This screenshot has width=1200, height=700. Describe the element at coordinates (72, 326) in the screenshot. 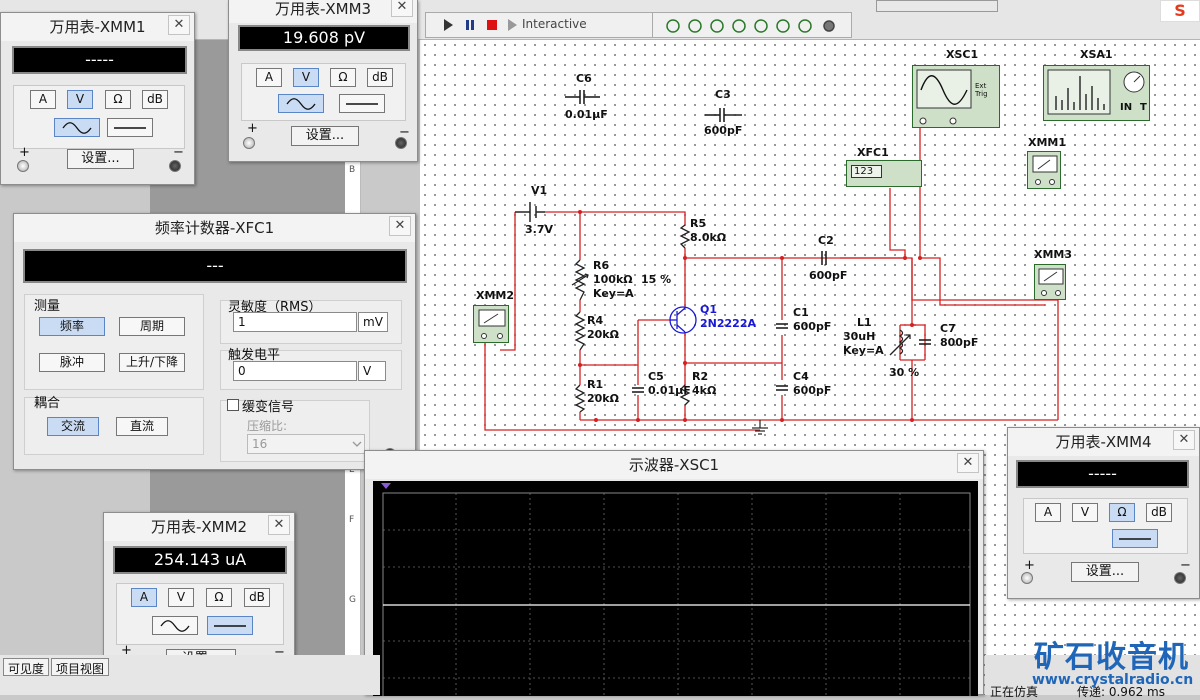

I see `measure-frequency-button: 频率` at that location.